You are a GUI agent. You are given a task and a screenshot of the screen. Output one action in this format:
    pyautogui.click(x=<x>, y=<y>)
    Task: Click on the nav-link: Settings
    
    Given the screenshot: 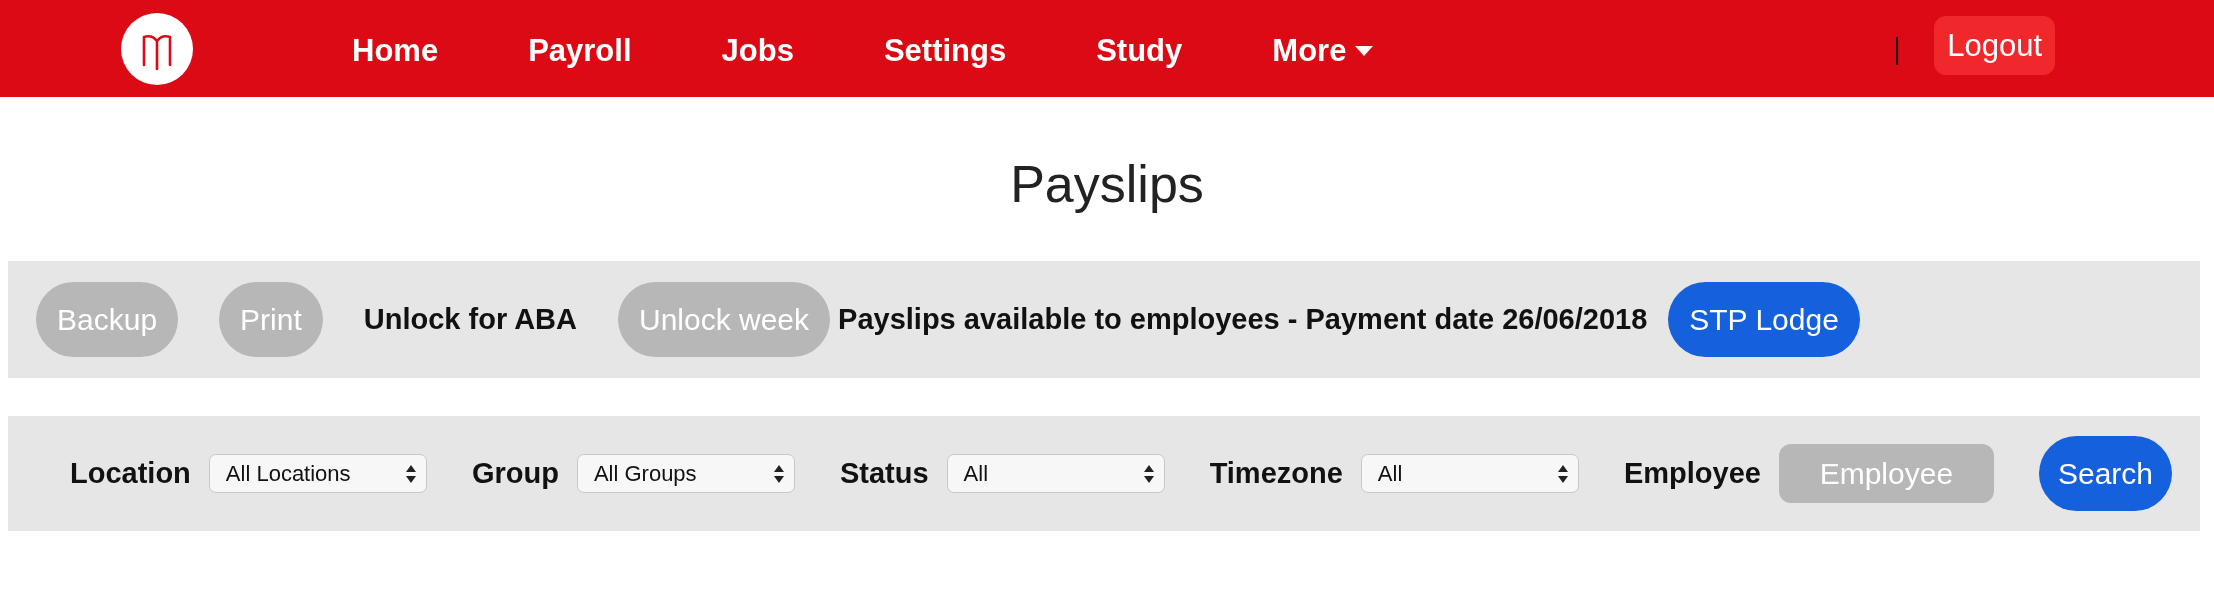 What is the action you would take?
    pyautogui.click(x=945, y=50)
    